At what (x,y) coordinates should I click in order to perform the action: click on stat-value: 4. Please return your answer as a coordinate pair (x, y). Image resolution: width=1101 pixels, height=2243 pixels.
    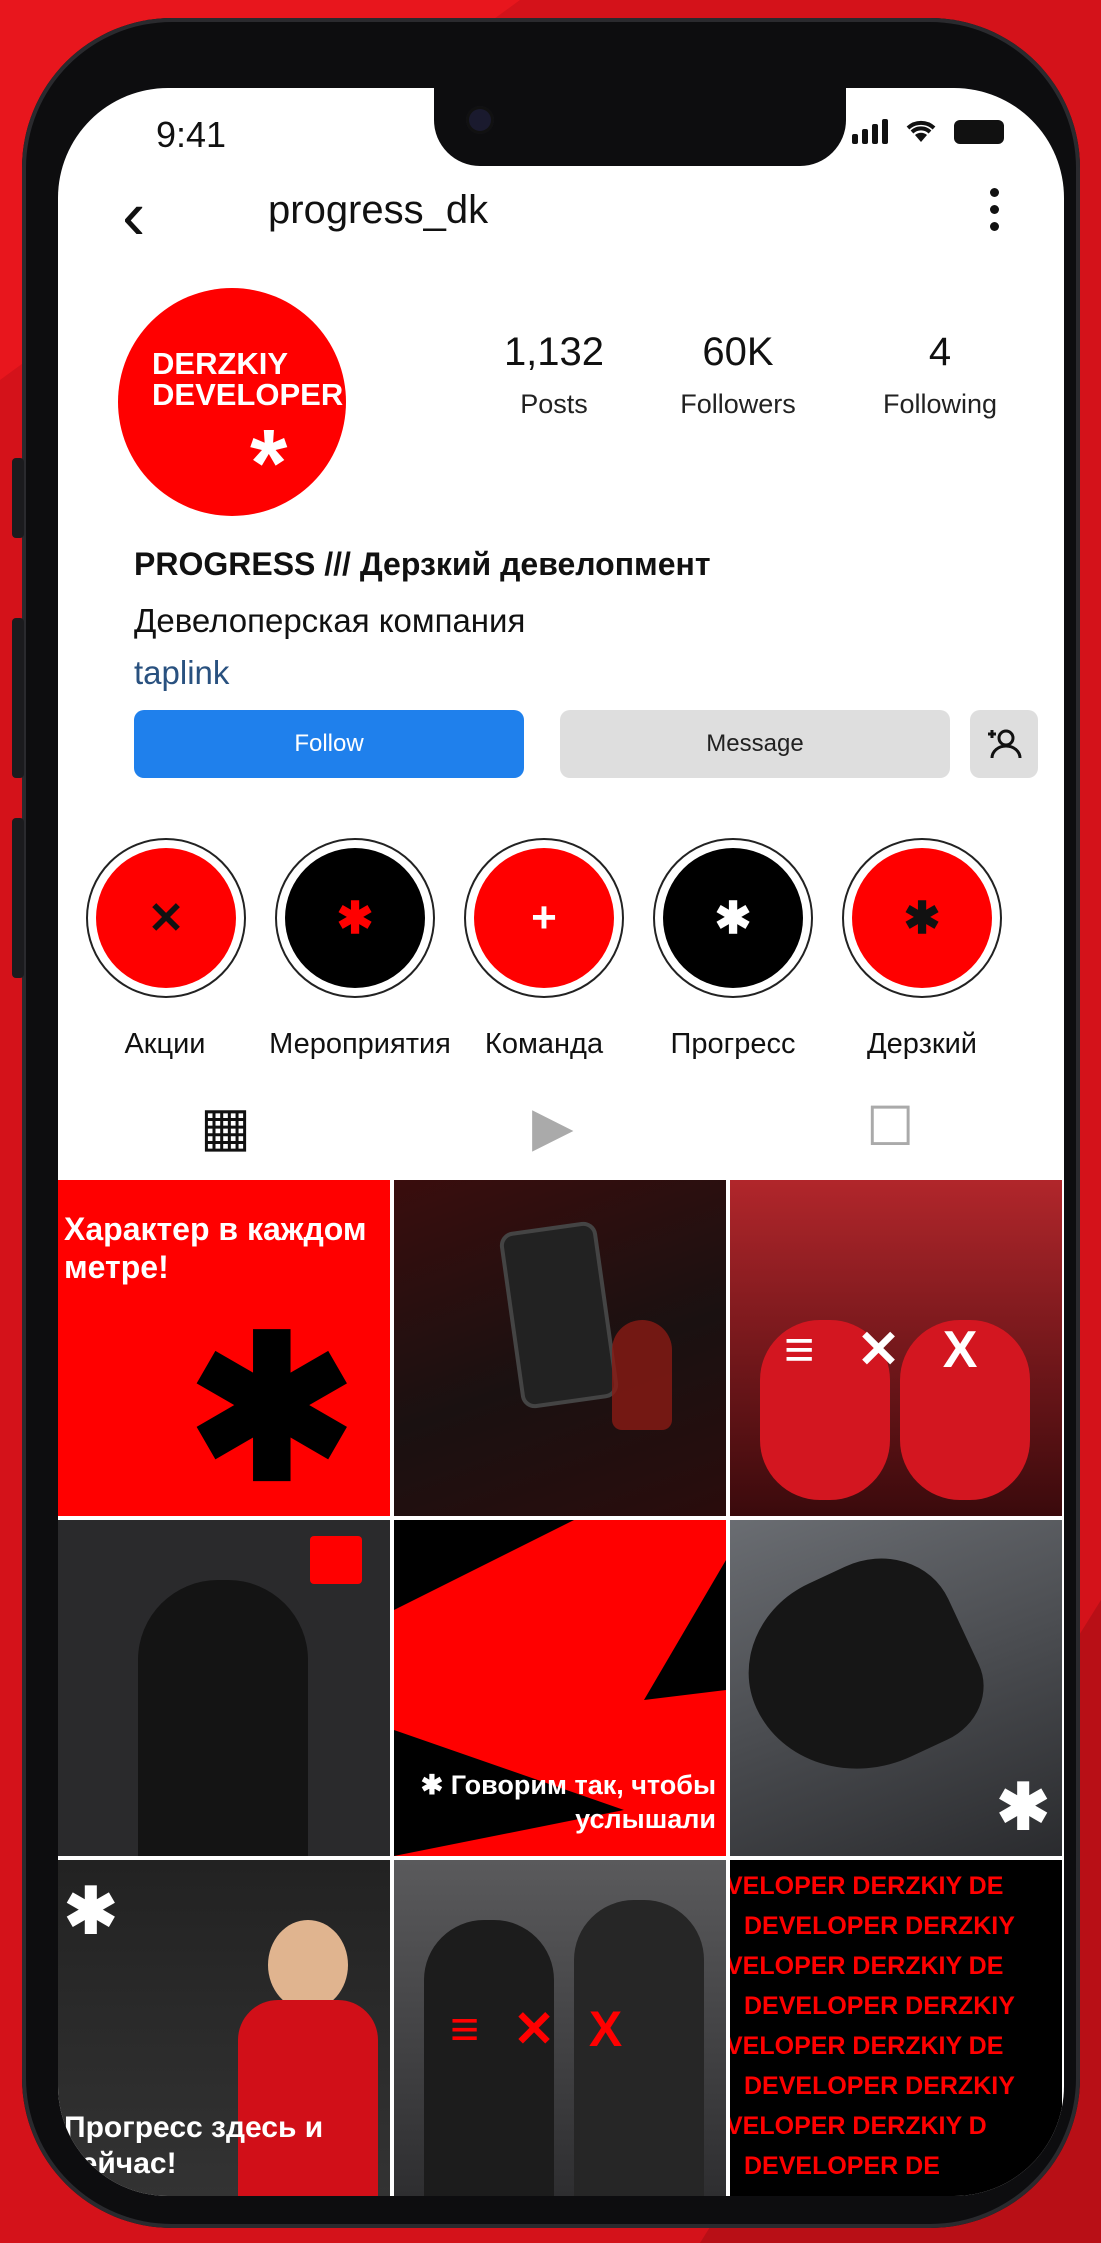
    Looking at the image, I should click on (940, 352).